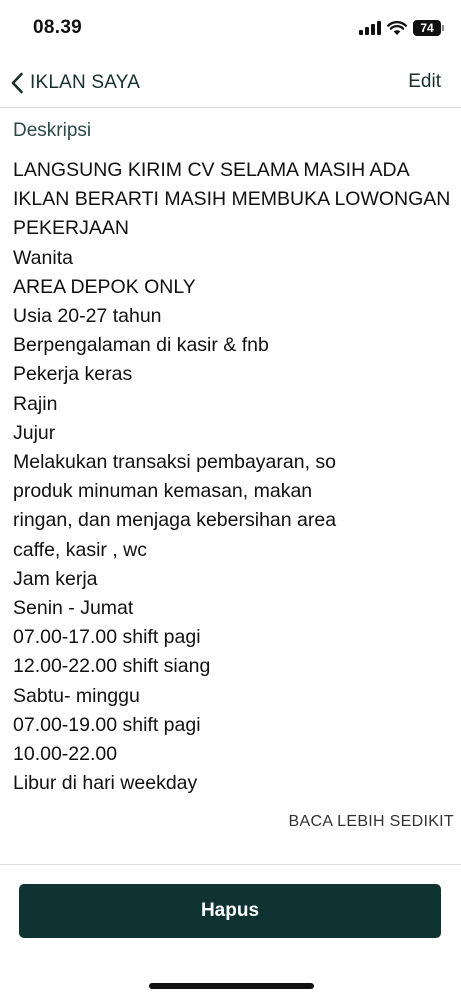  I want to click on description-line: IKLAN BERARTI MASIH MEMBUKA LOWONGAN, so click(232, 199).